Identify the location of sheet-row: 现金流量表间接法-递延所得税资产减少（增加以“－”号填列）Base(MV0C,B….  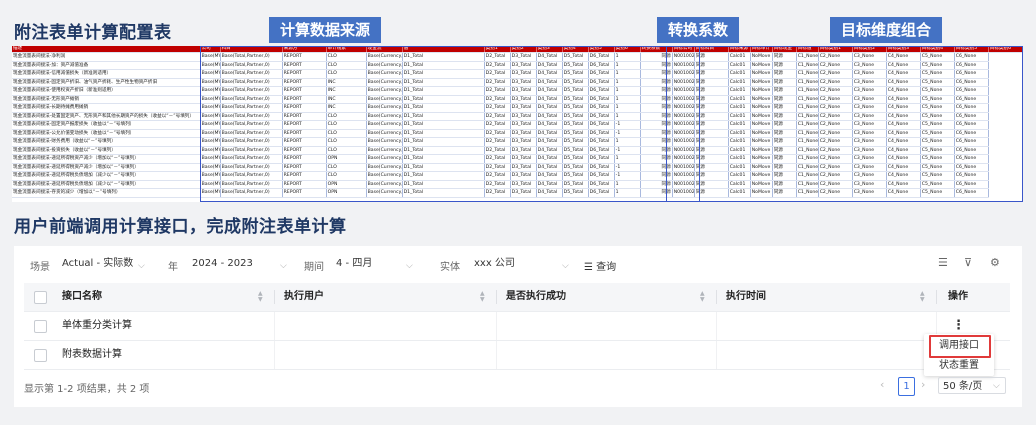
(517, 167).